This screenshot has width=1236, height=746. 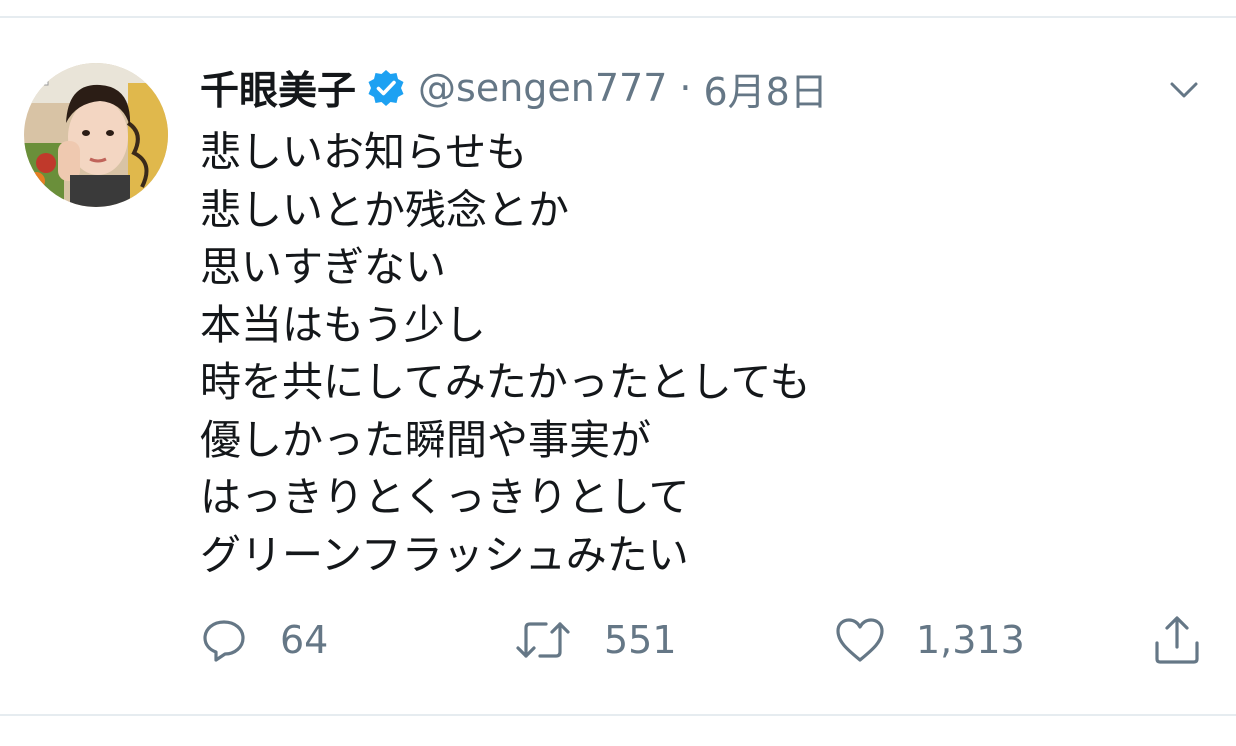 I want to click on avatar-image, so click(x=96, y=135).